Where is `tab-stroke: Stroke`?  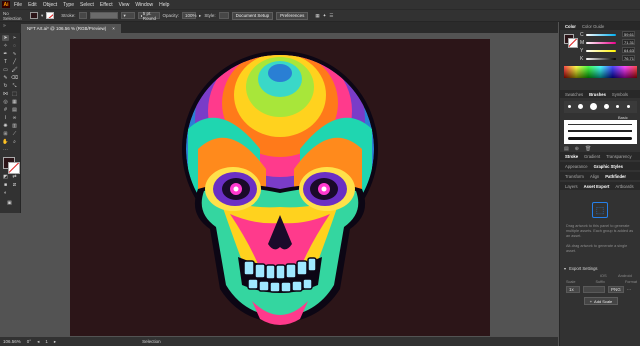
tab-stroke: Stroke is located at coordinates (571, 156).